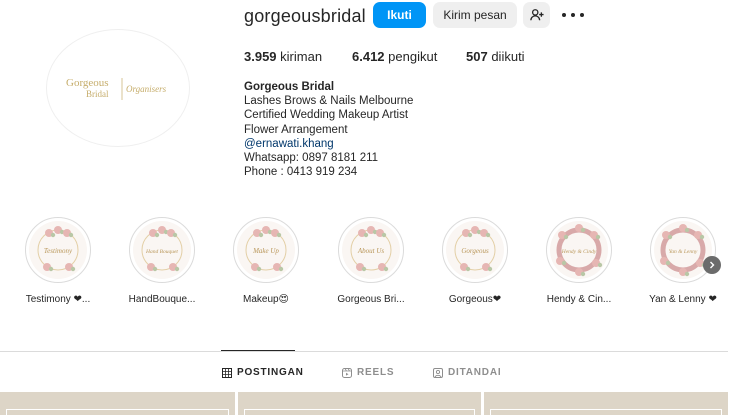 Image resolution: width=740 pixels, height=415 pixels. What do you see at coordinates (683, 299) in the screenshot?
I see `highlight-label: Yan & Lenny ❤` at bounding box center [683, 299].